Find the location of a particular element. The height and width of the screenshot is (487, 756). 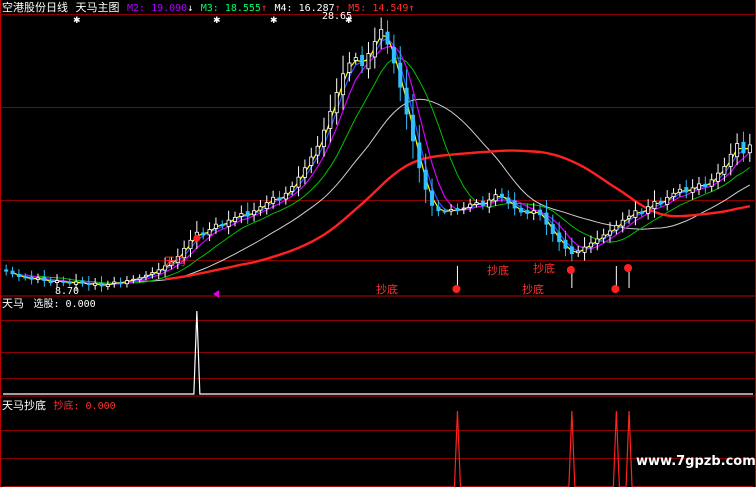

chaodi-signal-label-3: 抄底 is located at coordinates (533, 289).